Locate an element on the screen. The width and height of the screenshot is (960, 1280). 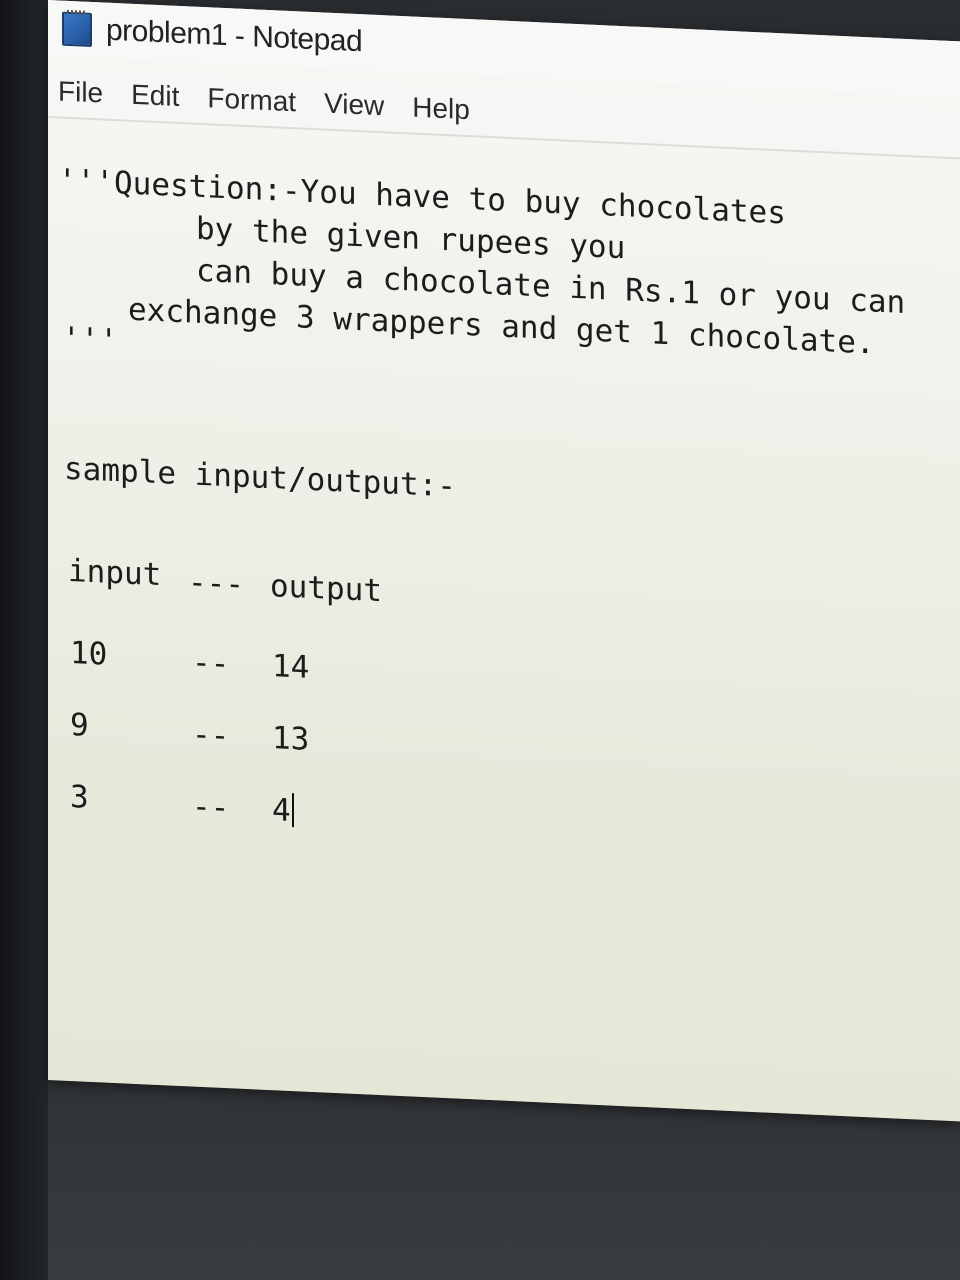
text-line: 3 is located at coordinates (79, 797).